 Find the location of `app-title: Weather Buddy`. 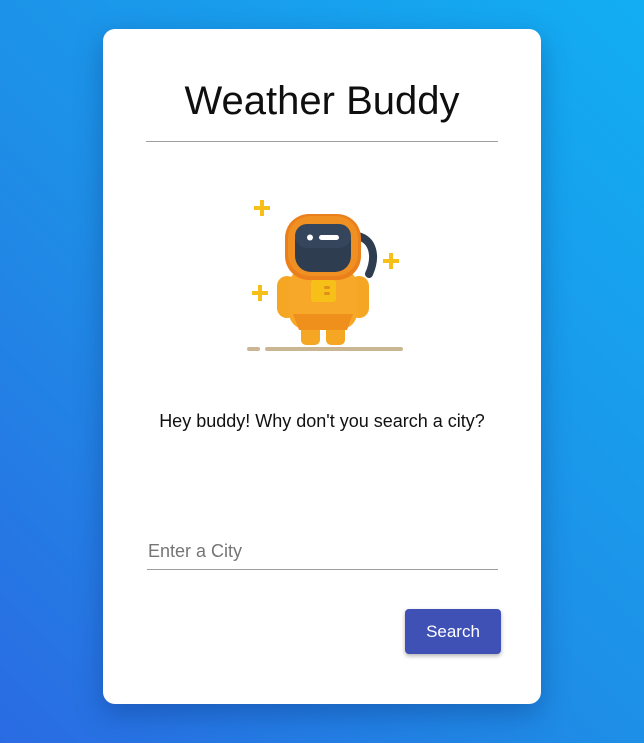

app-title: Weather Buddy is located at coordinates (322, 101).